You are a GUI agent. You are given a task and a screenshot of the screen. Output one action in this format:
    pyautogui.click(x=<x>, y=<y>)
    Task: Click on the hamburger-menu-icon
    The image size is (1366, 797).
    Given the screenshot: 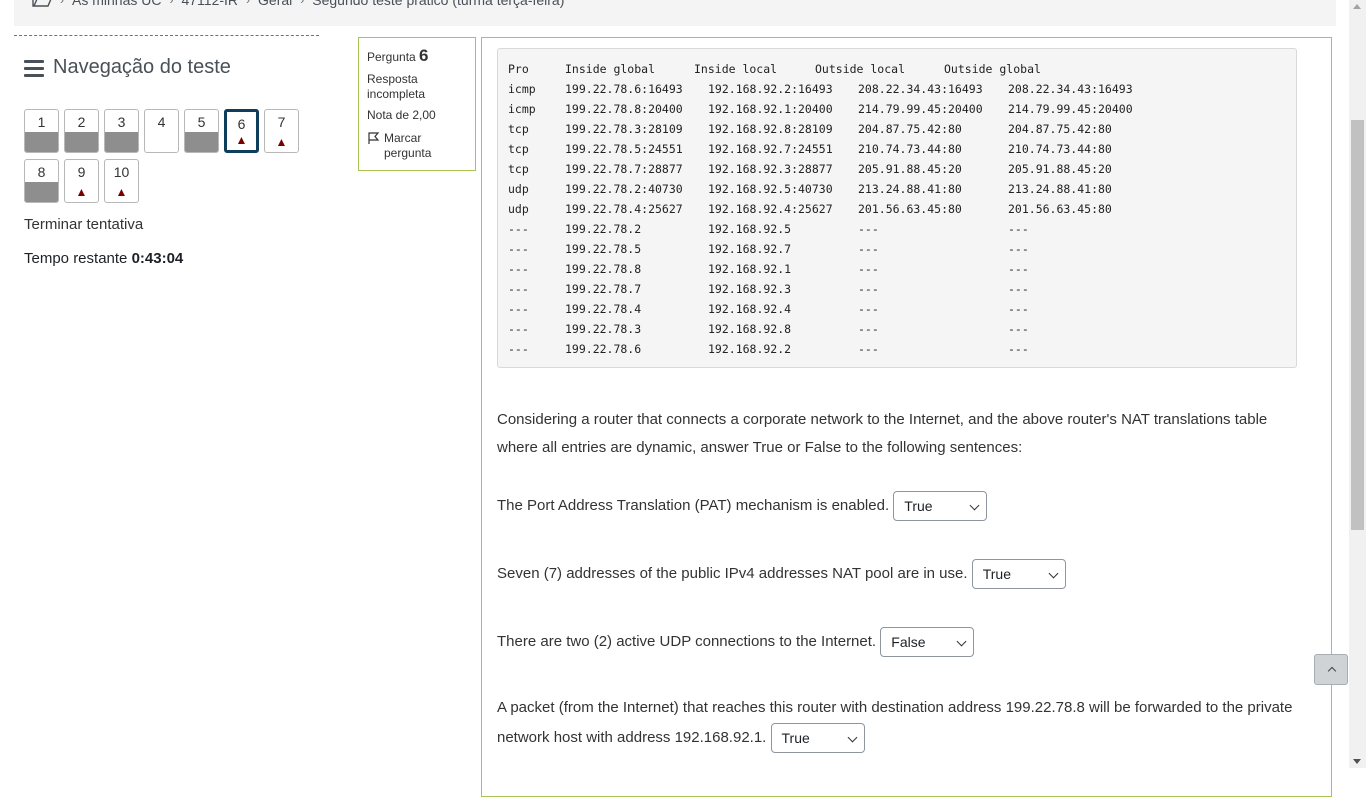 What is the action you would take?
    pyautogui.click(x=34, y=68)
    